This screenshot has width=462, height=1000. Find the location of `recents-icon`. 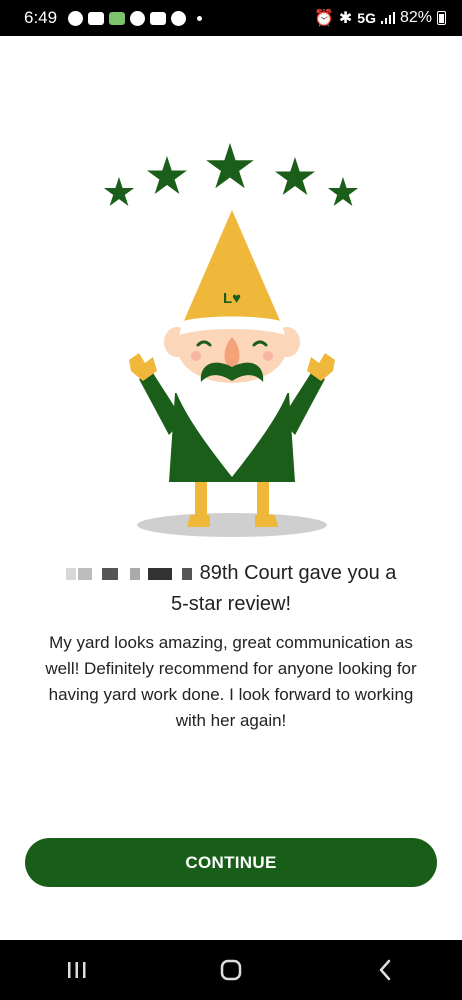

recents-icon is located at coordinates (77, 970).